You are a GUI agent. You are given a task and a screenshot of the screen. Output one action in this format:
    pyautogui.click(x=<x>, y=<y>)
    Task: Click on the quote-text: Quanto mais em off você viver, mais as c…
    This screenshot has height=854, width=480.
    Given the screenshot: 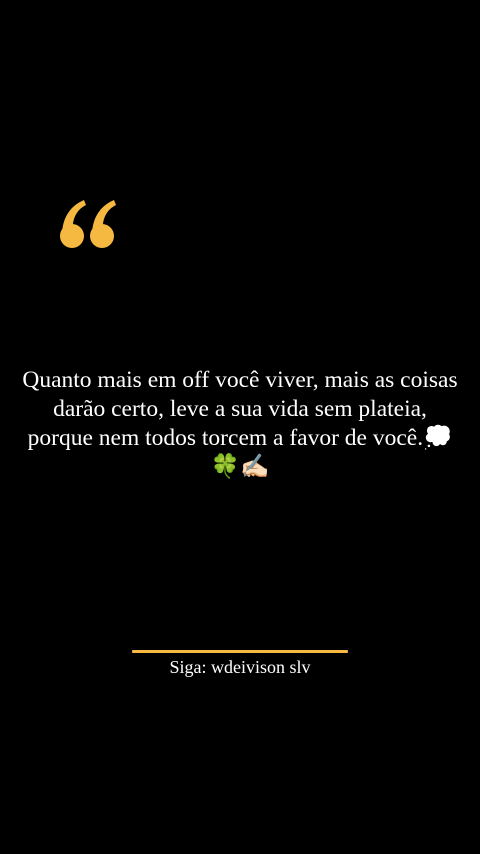 What is the action you would take?
    pyautogui.click(x=240, y=423)
    